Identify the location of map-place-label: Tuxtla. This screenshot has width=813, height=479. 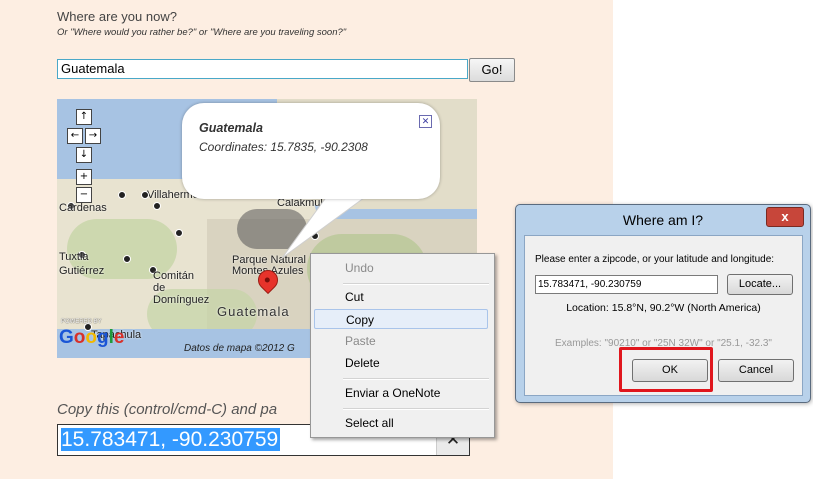
(74, 257).